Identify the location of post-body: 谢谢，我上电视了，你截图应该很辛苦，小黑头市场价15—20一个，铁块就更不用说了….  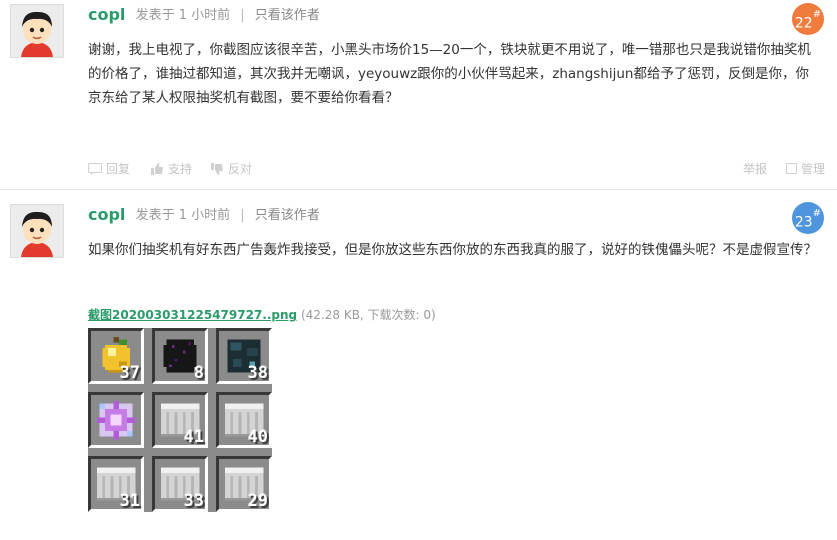
(449, 74).